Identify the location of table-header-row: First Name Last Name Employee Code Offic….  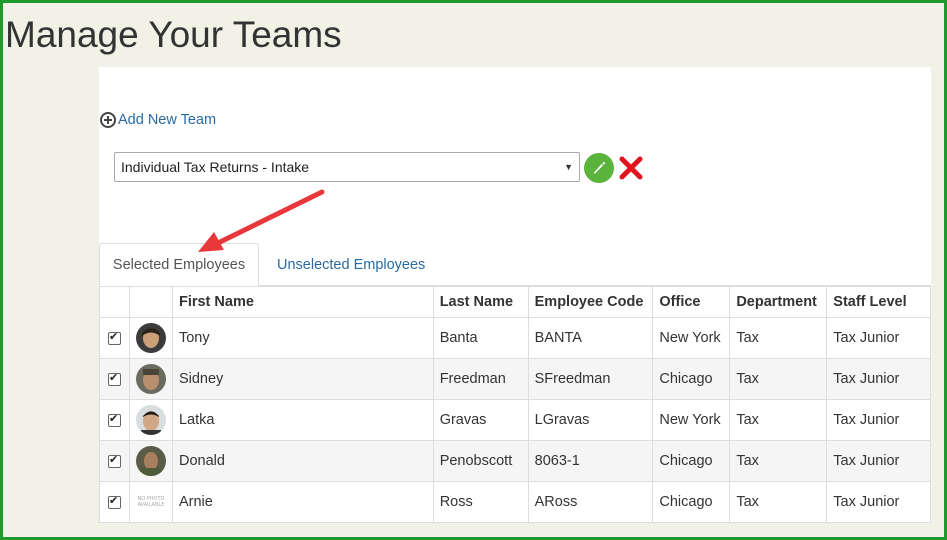
(515, 302).